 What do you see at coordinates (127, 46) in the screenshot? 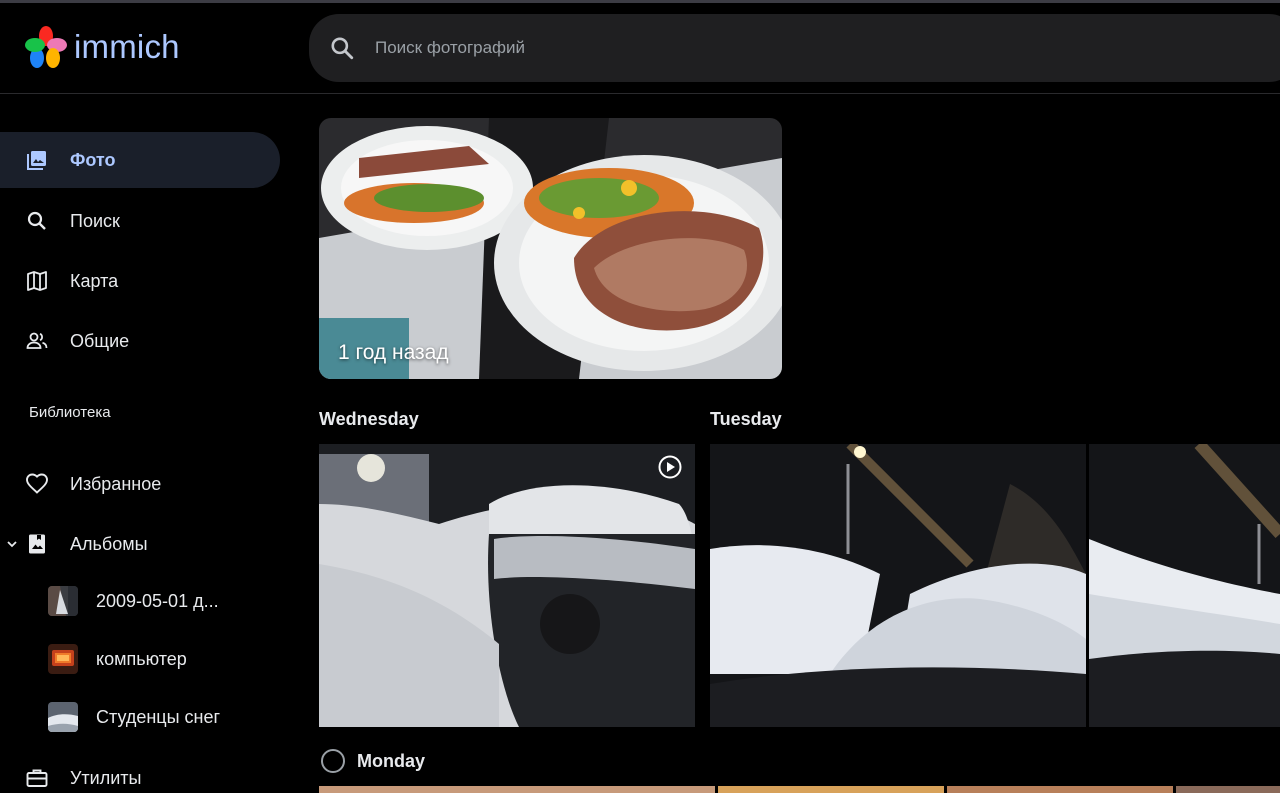
I see `app-name: immich` at bounding box center [127, 46].